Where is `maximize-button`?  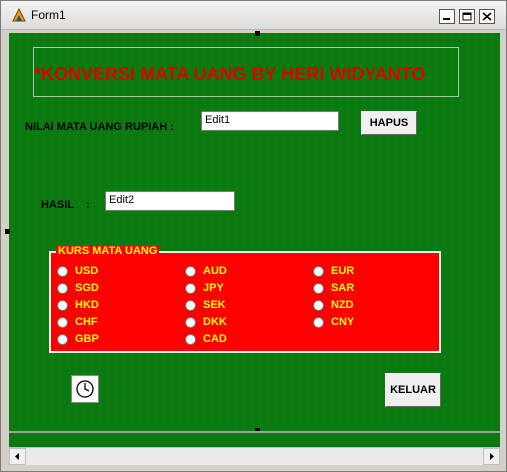 maximize-button is located at coordinates (467, 16).